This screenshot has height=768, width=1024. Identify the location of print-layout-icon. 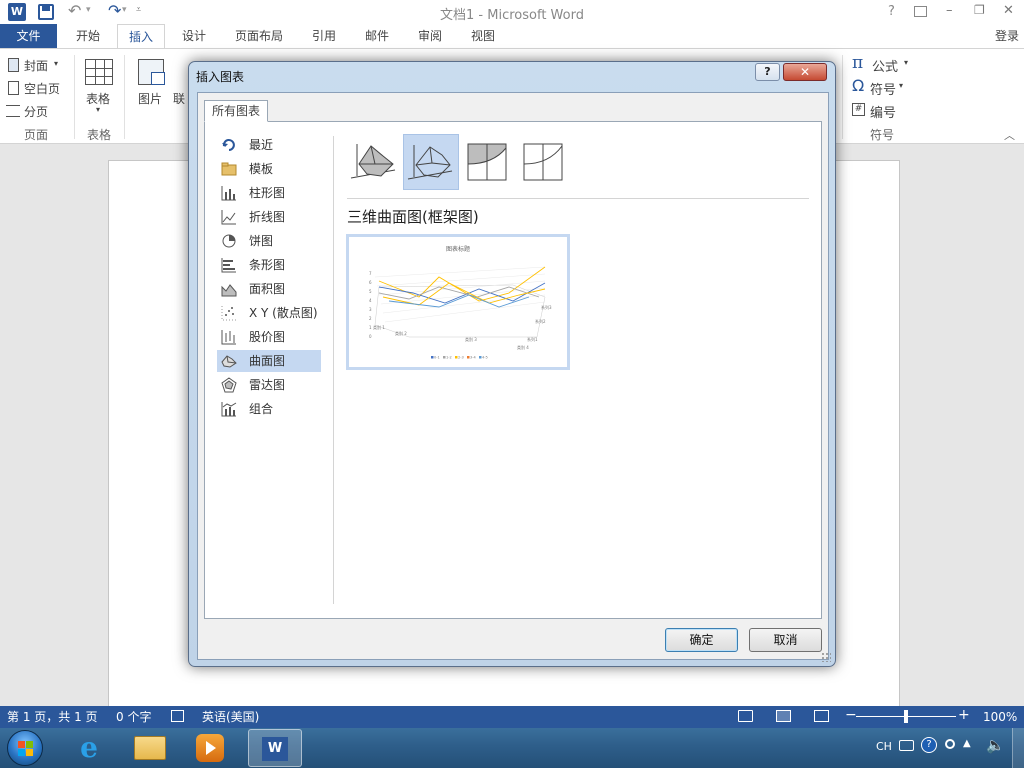
(783, 716).